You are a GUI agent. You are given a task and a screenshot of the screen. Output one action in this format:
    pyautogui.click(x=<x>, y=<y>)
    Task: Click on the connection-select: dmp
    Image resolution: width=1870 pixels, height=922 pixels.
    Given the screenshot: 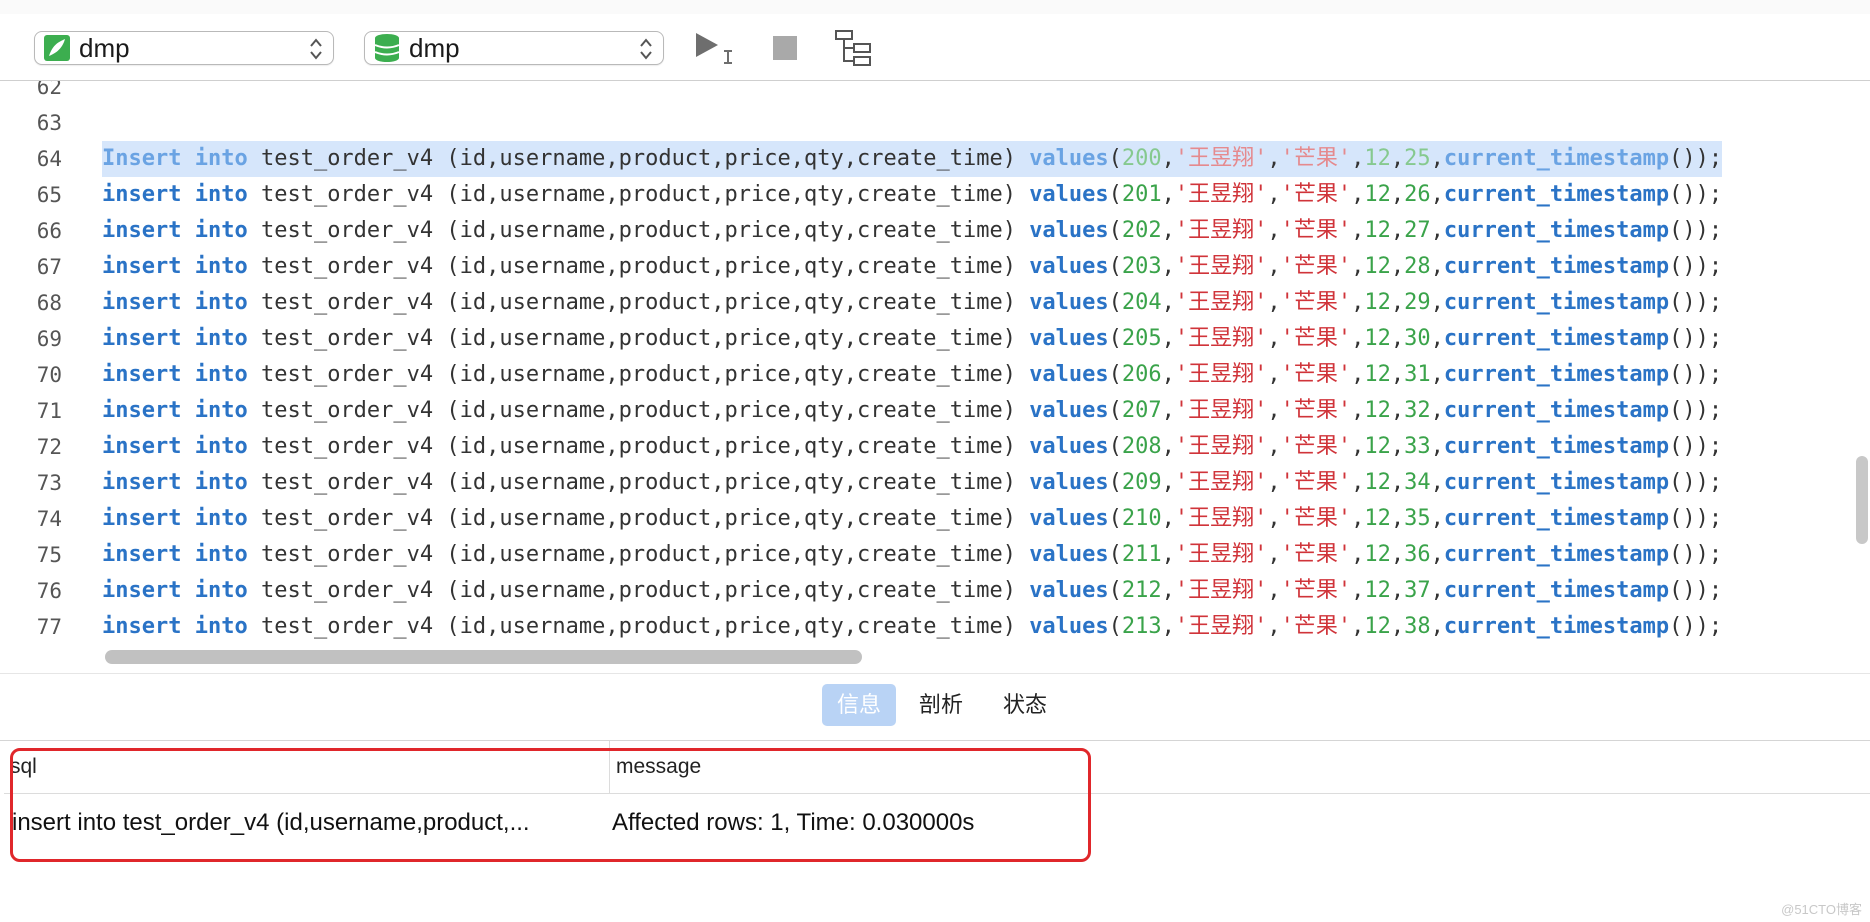 What is the action you would take?
    pyautogui.click(x=184, y=48)
    